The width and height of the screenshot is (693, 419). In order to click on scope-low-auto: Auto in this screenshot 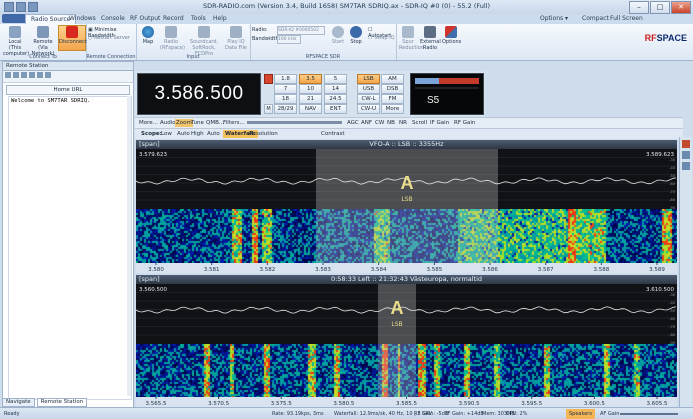, I will do `click(183, 134)`.